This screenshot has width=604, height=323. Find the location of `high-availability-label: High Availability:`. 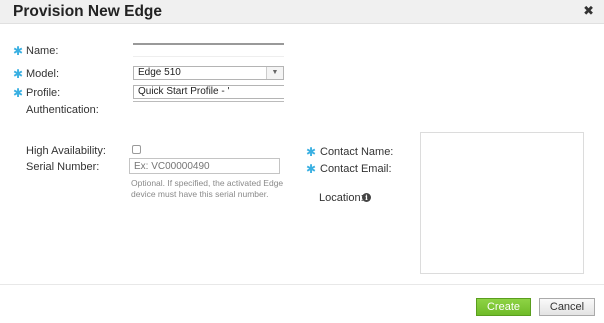

high-availability-label: High Availability: is located at coordinates (66, 151).